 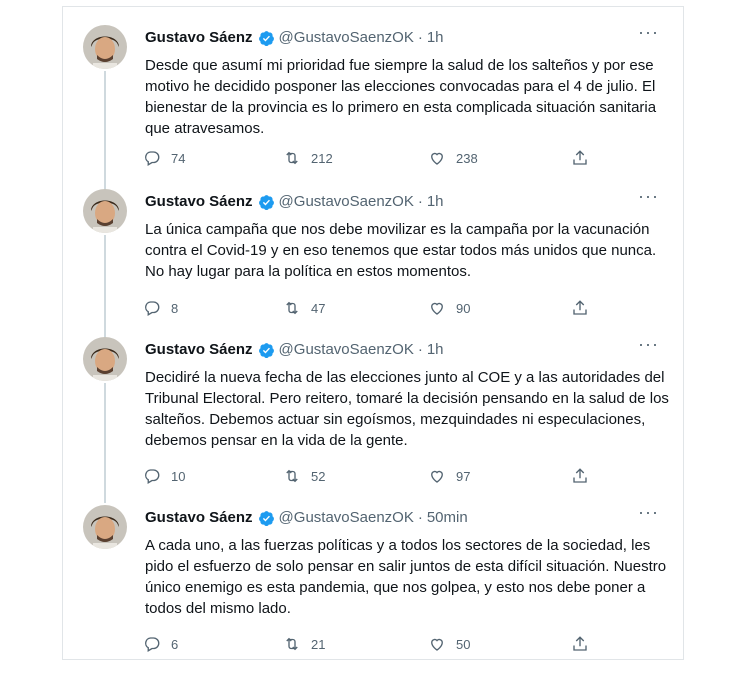 I want to click on like-button: 238, so click(x=453, y=158).